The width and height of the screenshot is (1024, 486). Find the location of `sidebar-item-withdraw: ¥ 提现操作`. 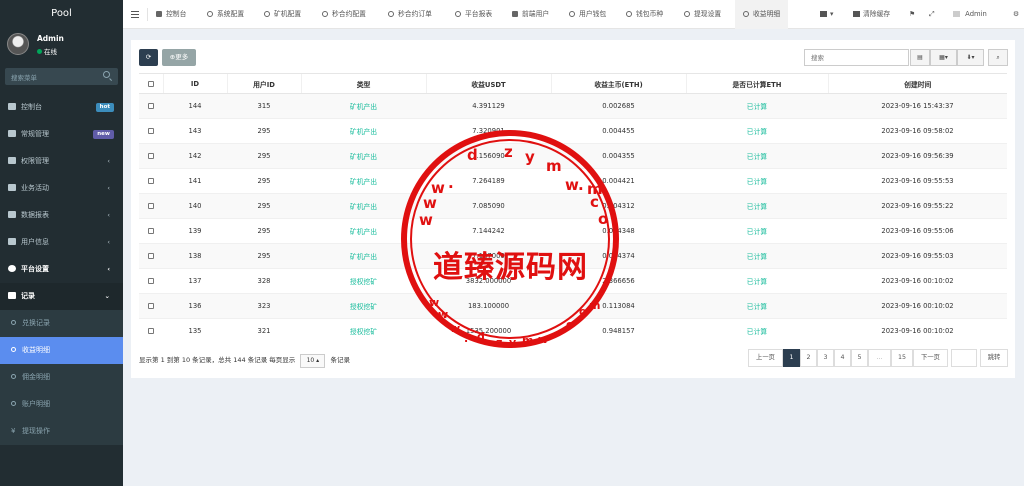

sidebar-item-withdraw: ¥ 提现操作 is located at coordinates (61, 431).